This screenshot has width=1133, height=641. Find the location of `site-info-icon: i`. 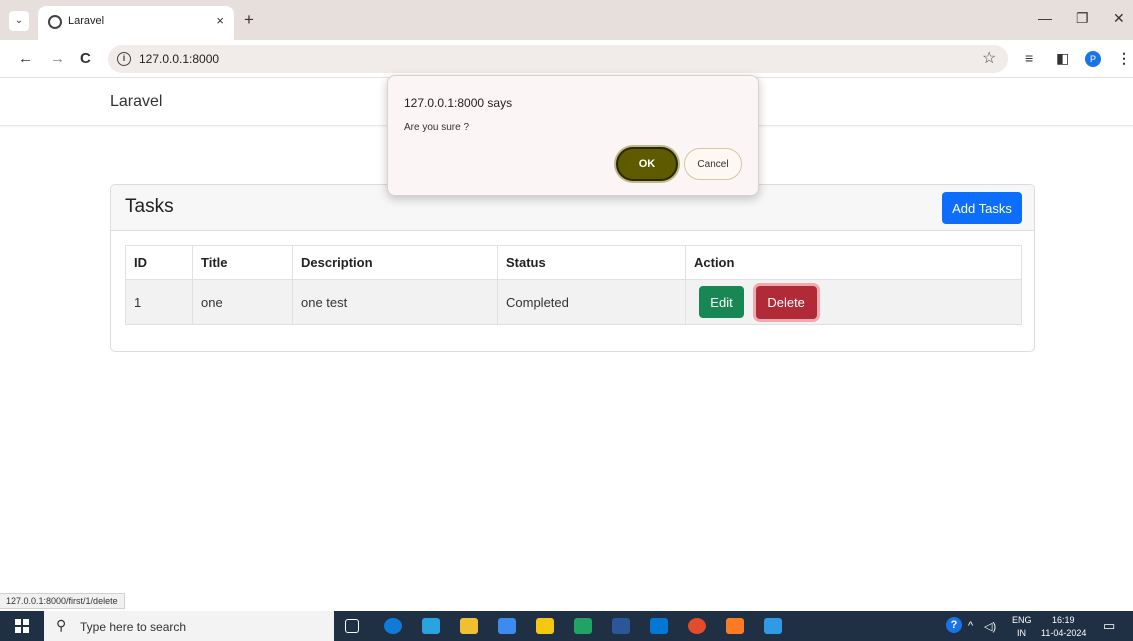

site-info-icon: i is located at coordinates (124, 59).